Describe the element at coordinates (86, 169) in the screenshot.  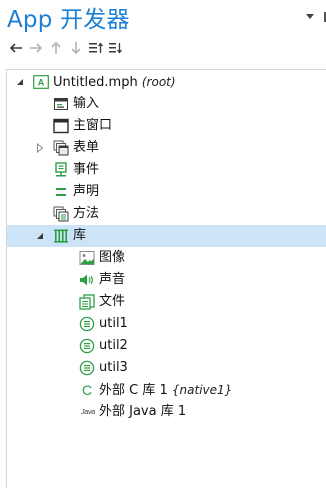
I see `tree-node-label: 事件` at that location.